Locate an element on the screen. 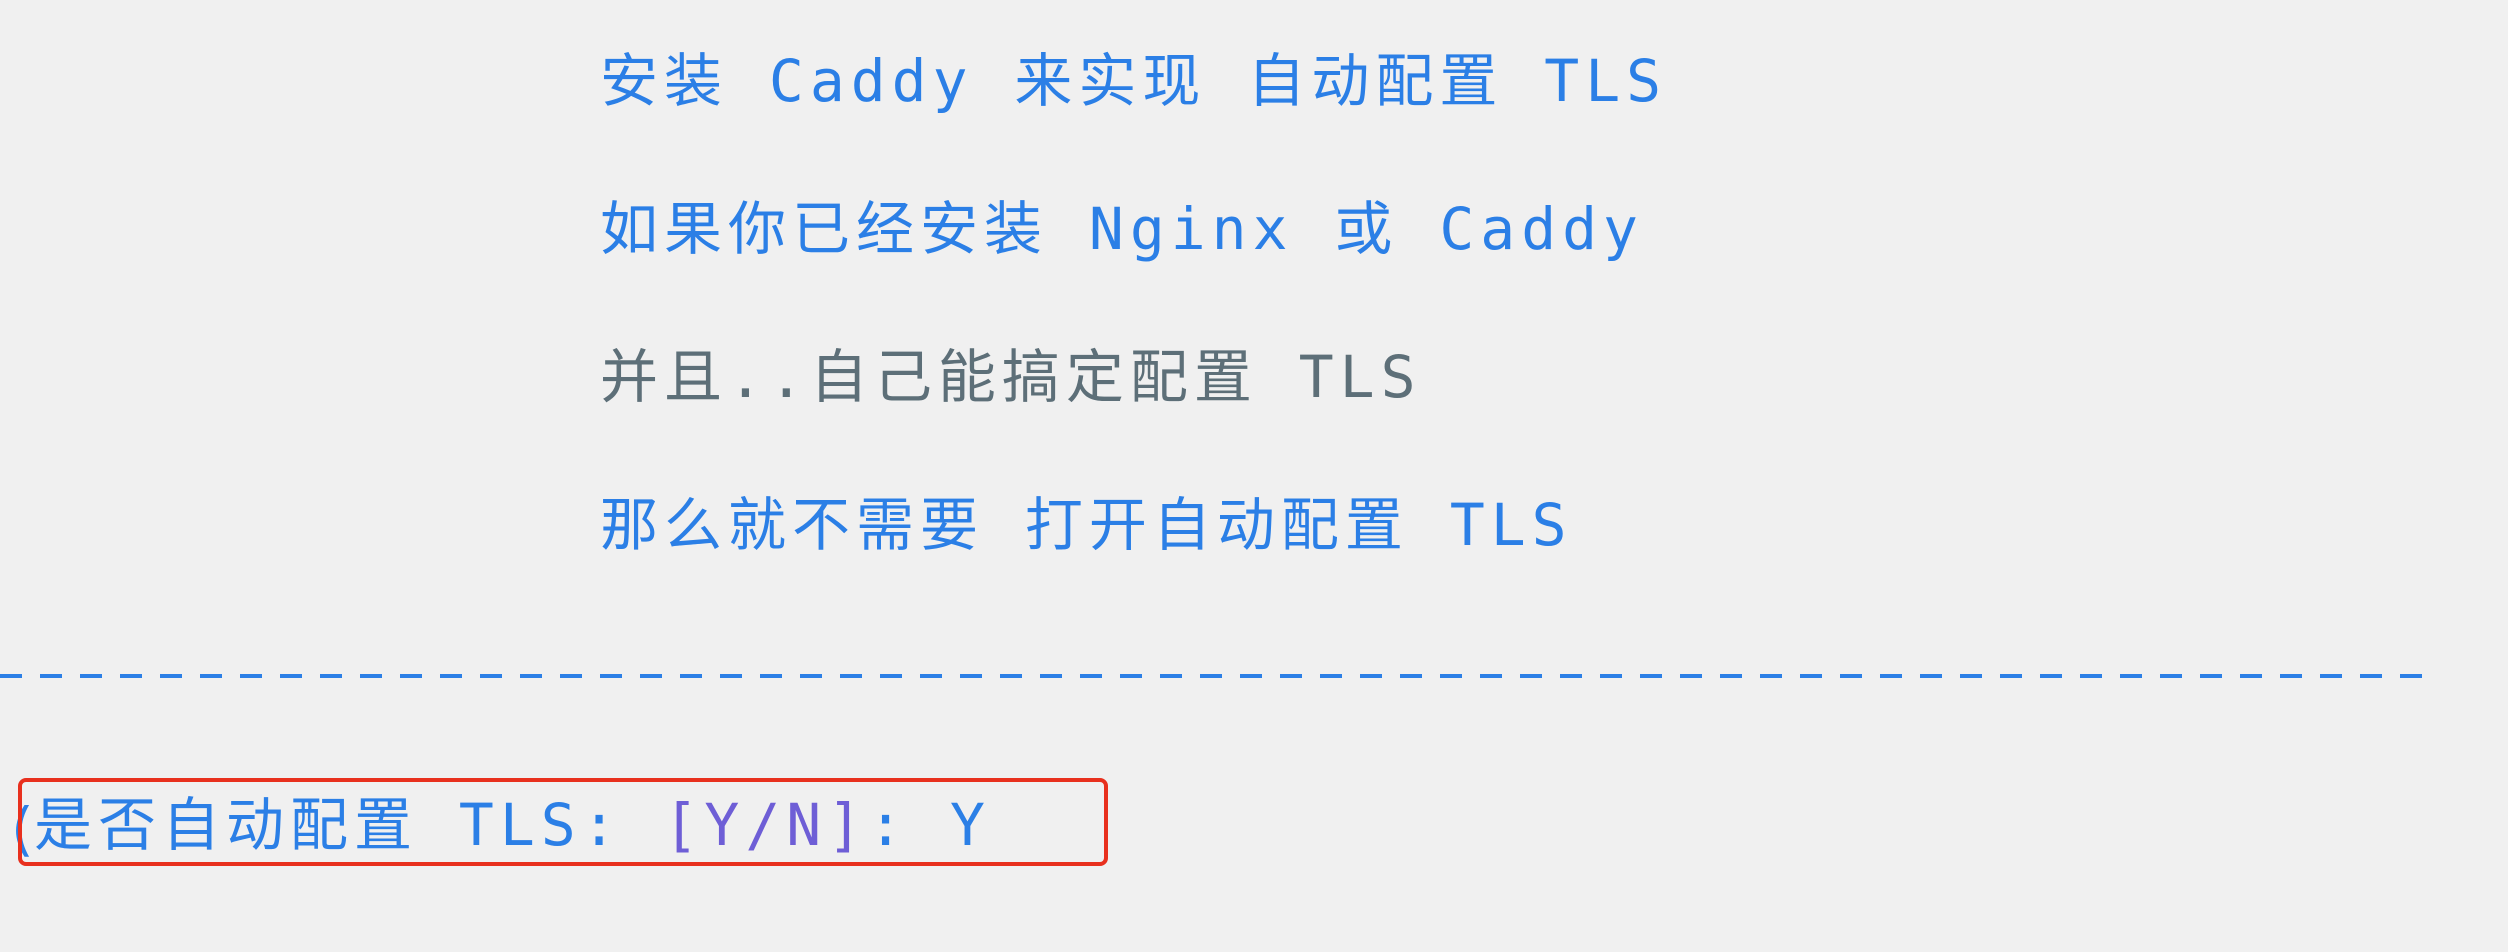 This screenshot has height=952, width=2508. info-message-no-auto-tls: 那么就不需要 打开自动配置 TLS is located at coordinates (1086, 525).